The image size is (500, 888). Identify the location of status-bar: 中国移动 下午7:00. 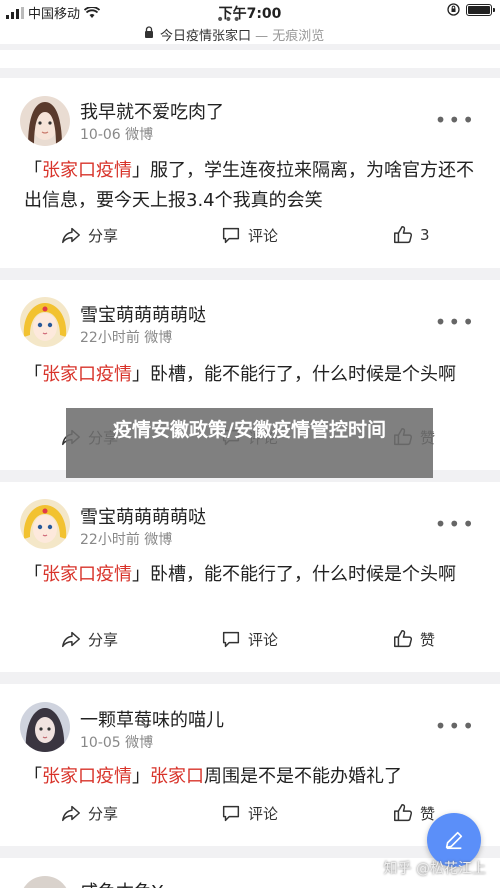
(250, 11).